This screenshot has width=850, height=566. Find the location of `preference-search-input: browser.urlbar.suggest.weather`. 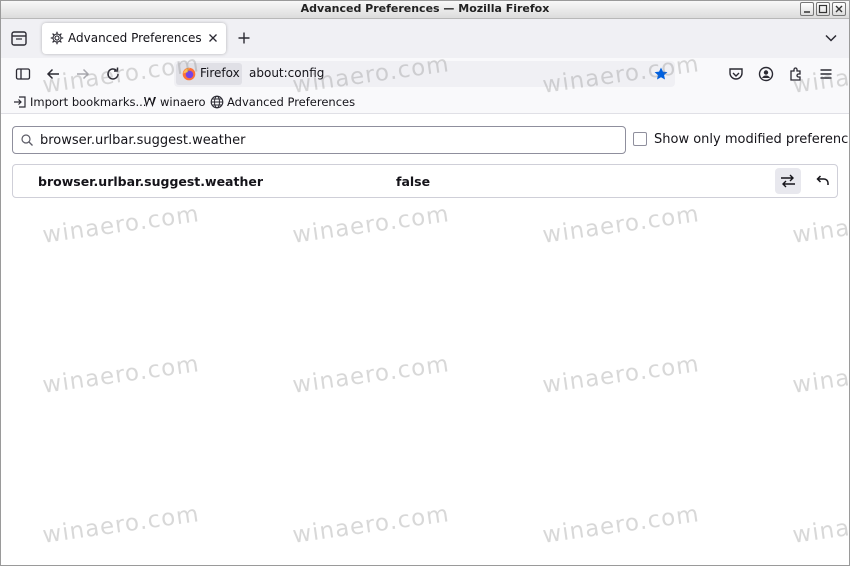

preference-search-input: browser.urlbar.suggest.weather is located at coordinates (319, 140).